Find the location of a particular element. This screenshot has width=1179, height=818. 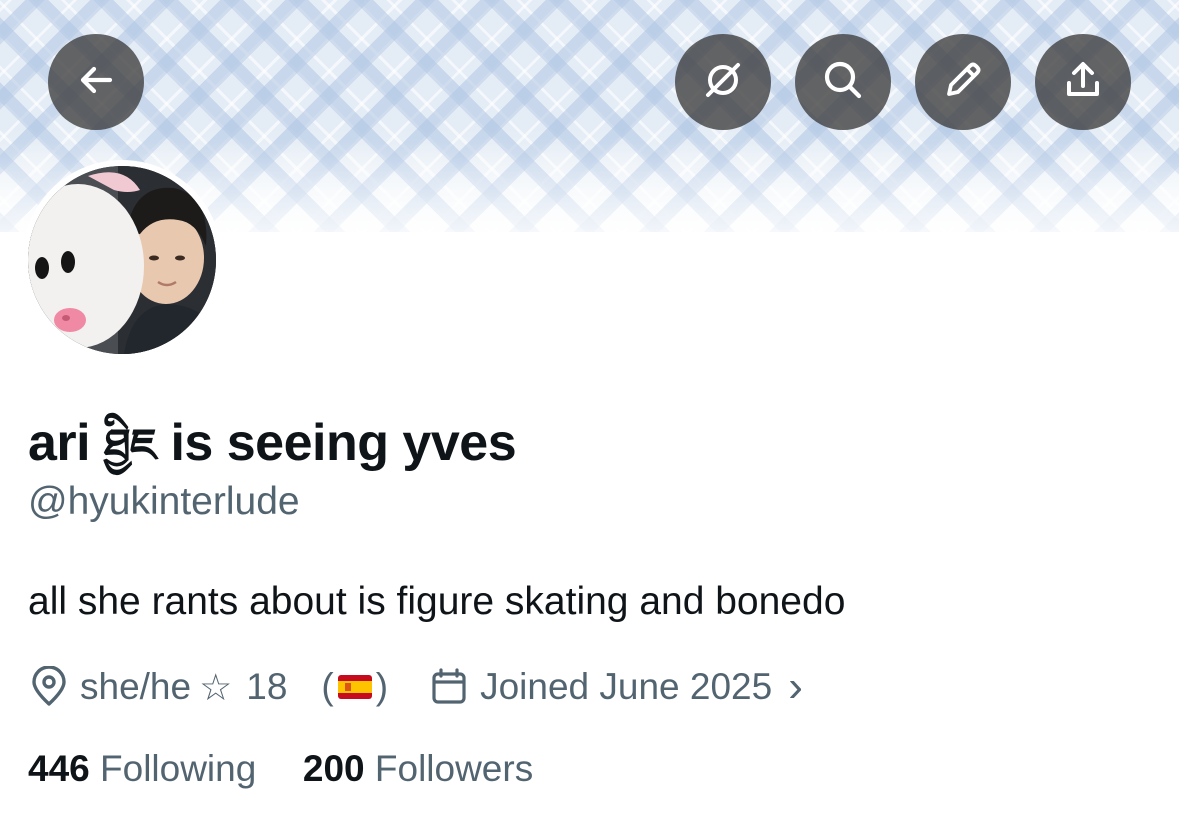

followers-label: Followers is located at coordinates (454, 768).